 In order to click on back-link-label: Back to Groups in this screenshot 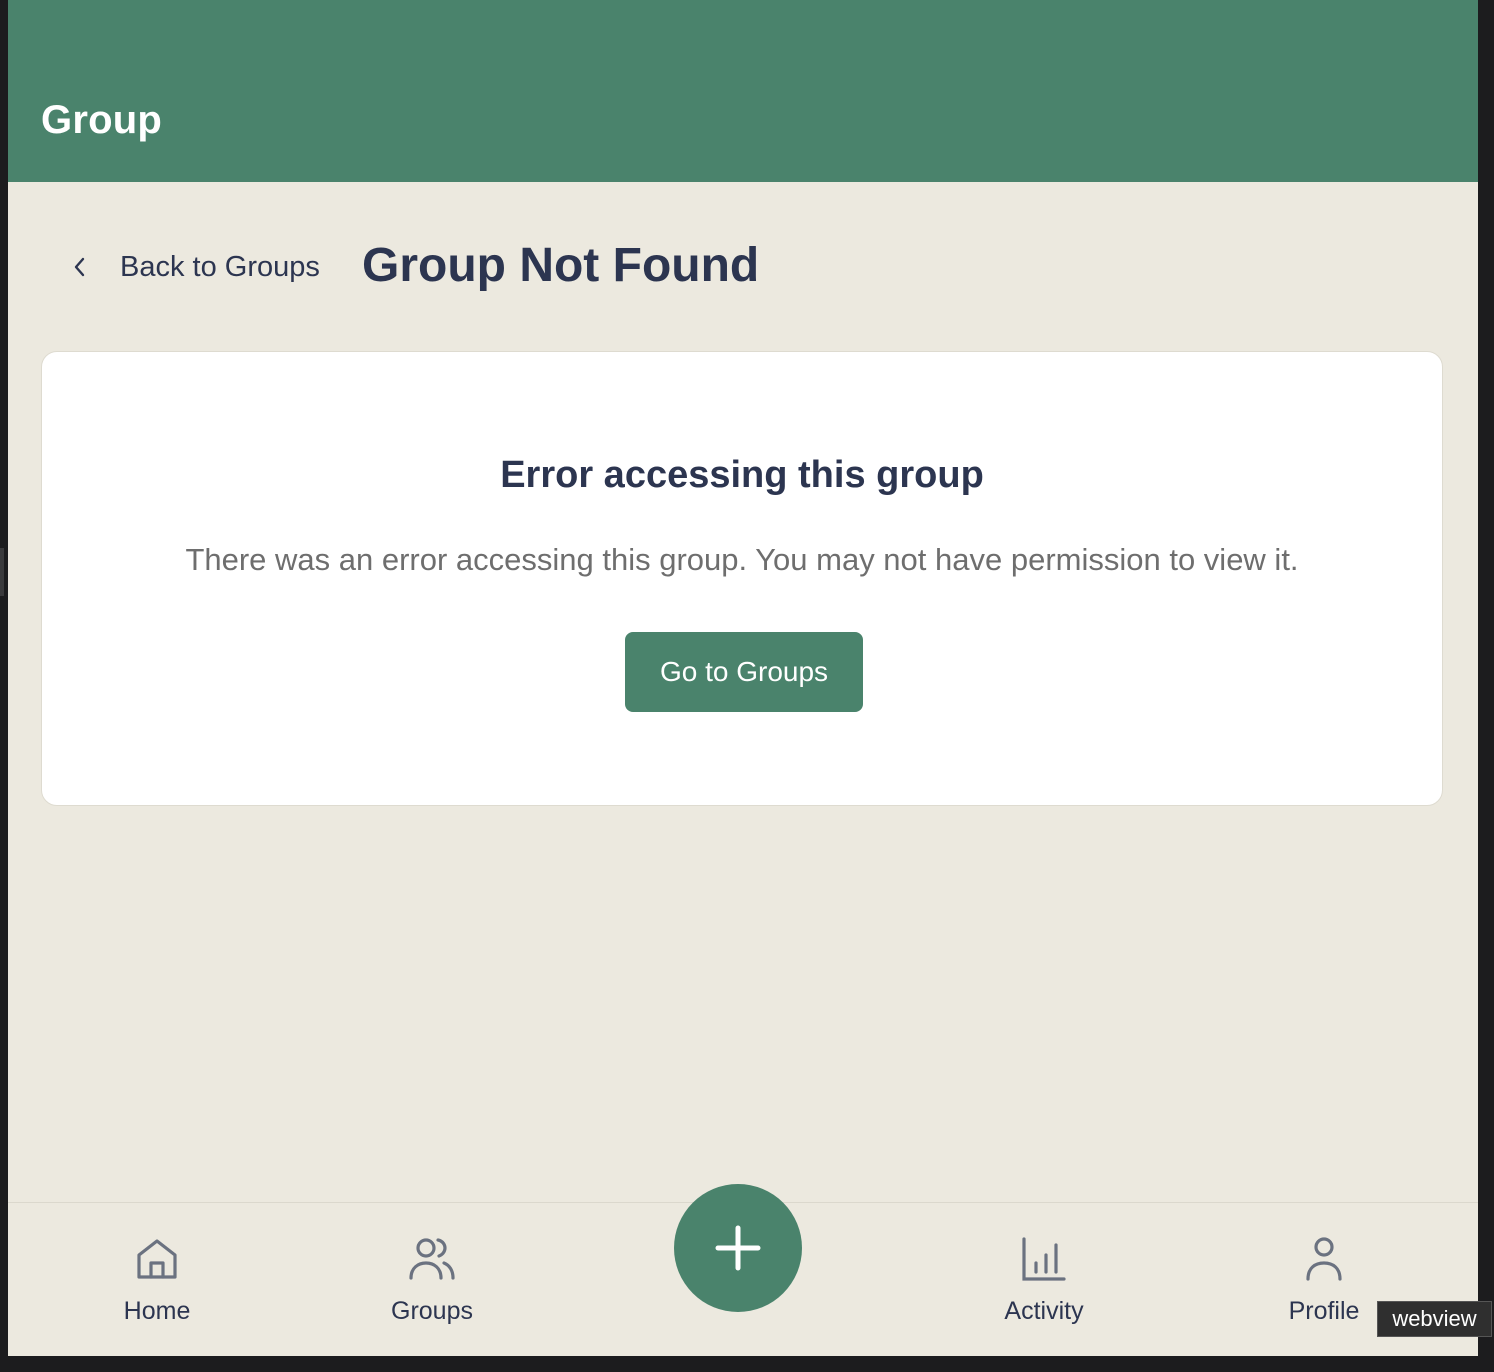, I will do `click(220, 266)`.